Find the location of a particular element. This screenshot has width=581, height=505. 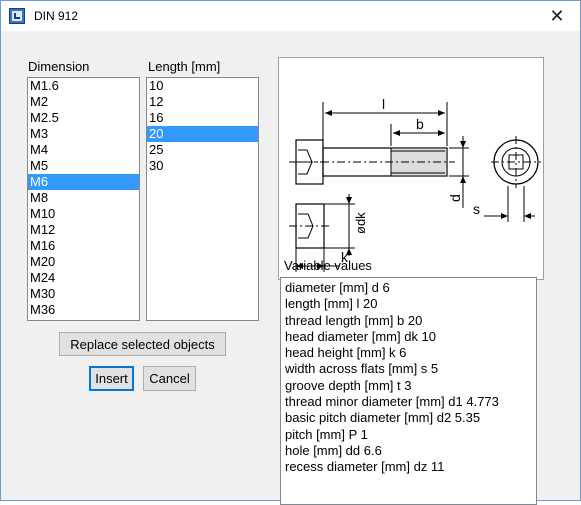

window-title: DIN 912 is located at coordinates (56, 16).